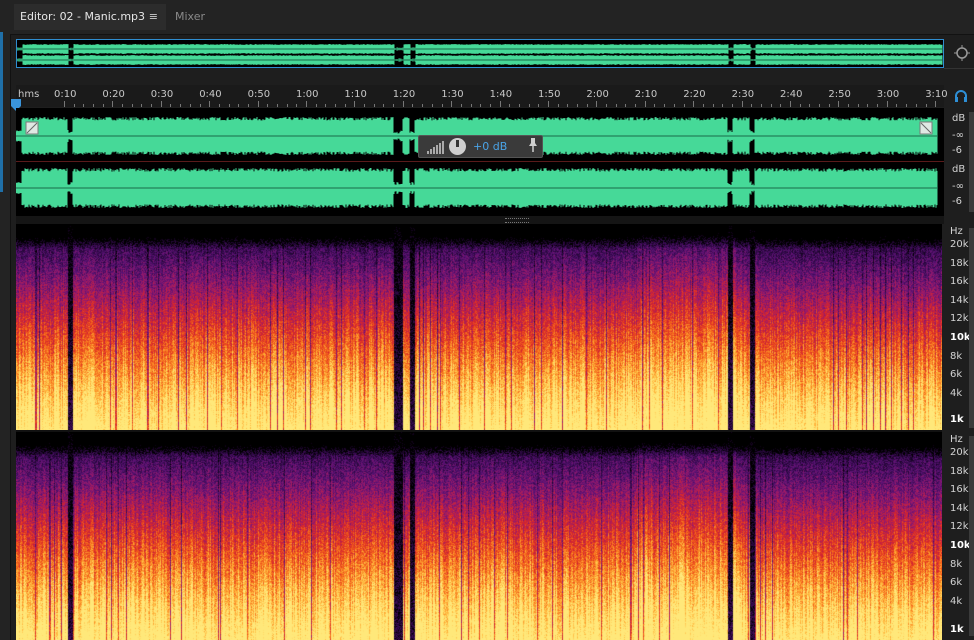 This screenshot has width=974, height=640. What do you see at coordinates (452, 94) in the screenshot?
I see `ruler-tick-label: 1:30` at bounding box center [452, 94].